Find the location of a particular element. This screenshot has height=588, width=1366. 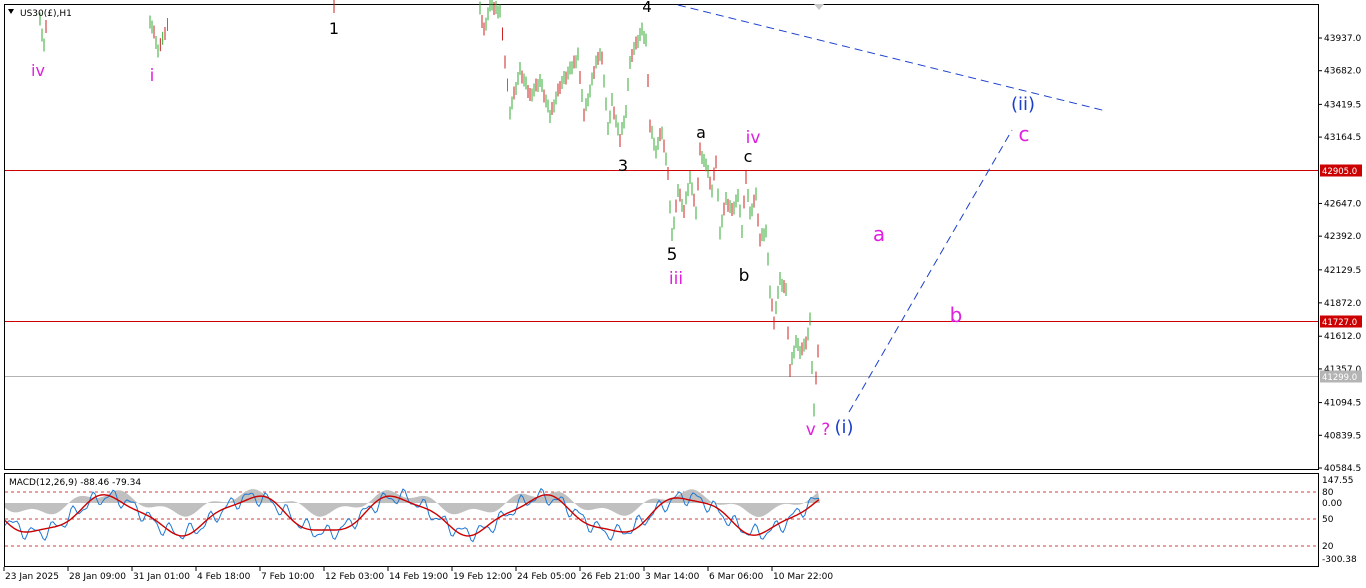

price-tick-label-8: 41872.0 is located at coordinates (1342, 304).